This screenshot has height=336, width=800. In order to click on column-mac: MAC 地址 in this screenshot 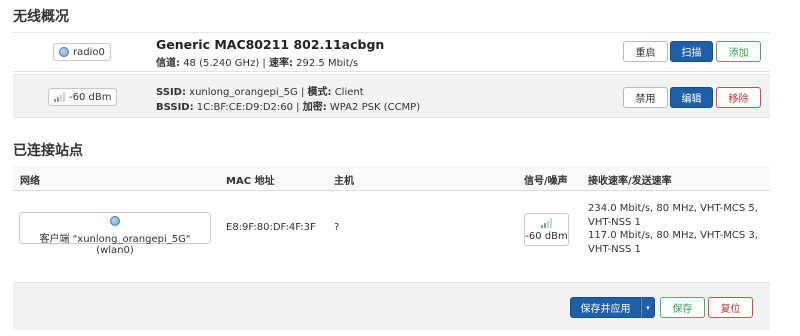, I will do `click(250, 181)`.